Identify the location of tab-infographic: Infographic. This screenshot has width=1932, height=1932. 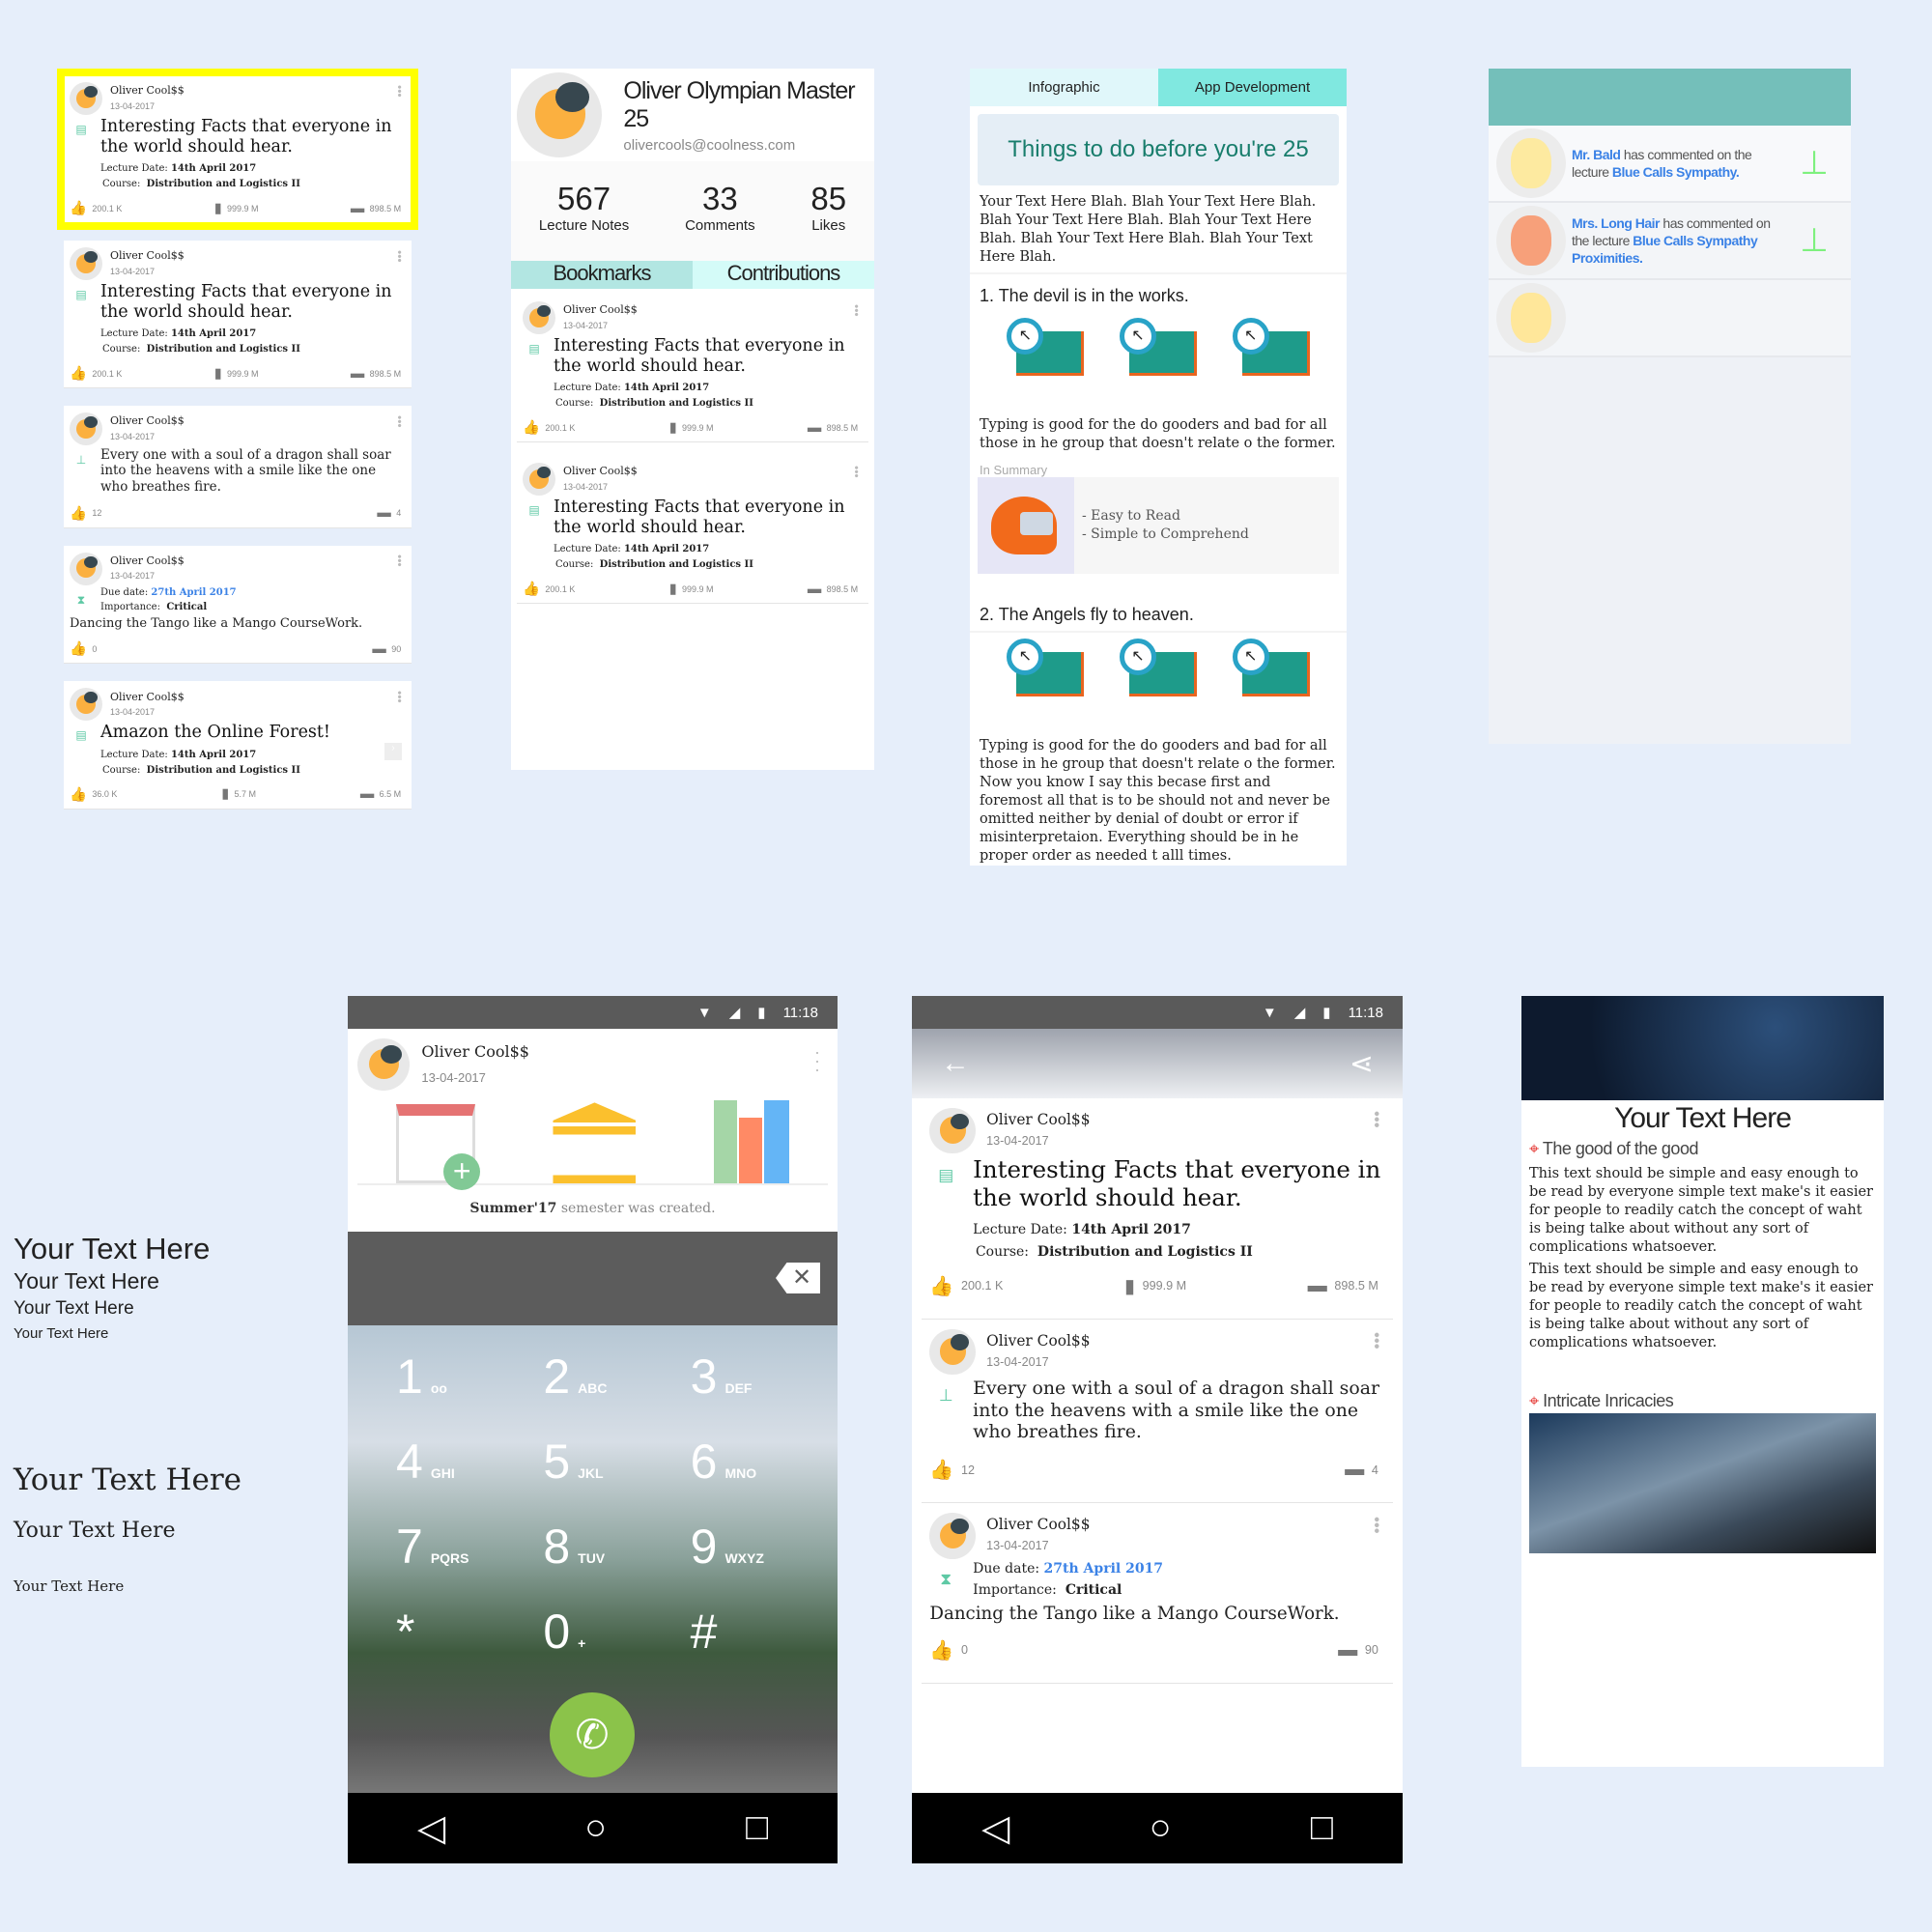
(1064, 87).